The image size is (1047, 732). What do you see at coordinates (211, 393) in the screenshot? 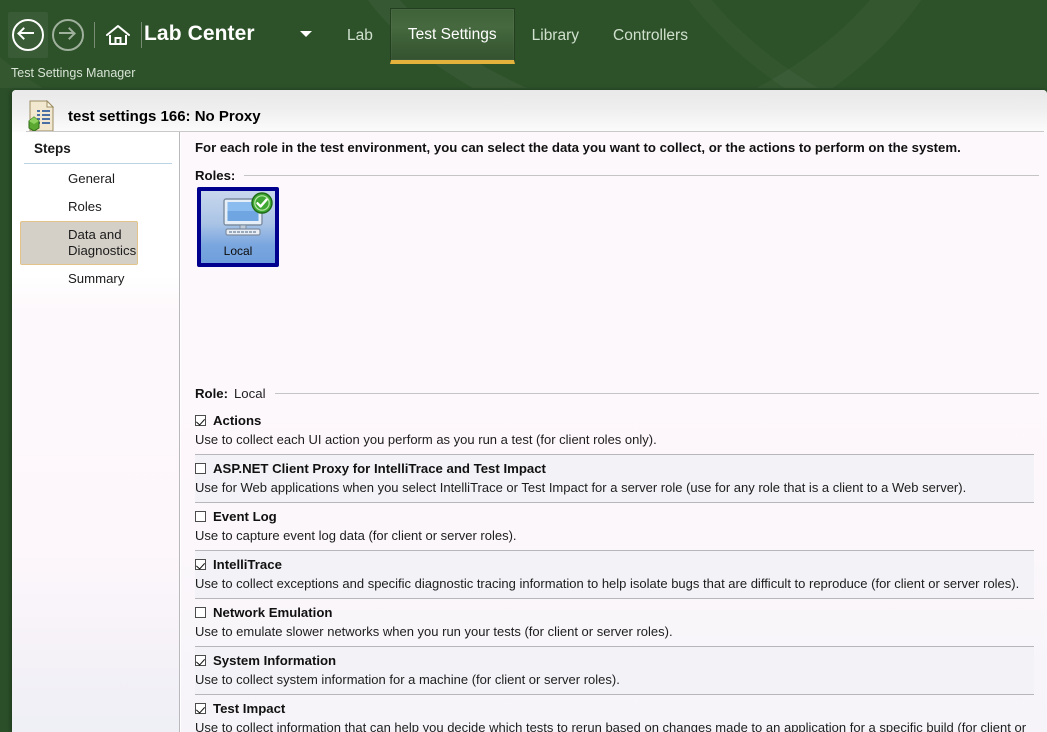
I see `role-label-text: Role:` at bounding box center [211, 393].